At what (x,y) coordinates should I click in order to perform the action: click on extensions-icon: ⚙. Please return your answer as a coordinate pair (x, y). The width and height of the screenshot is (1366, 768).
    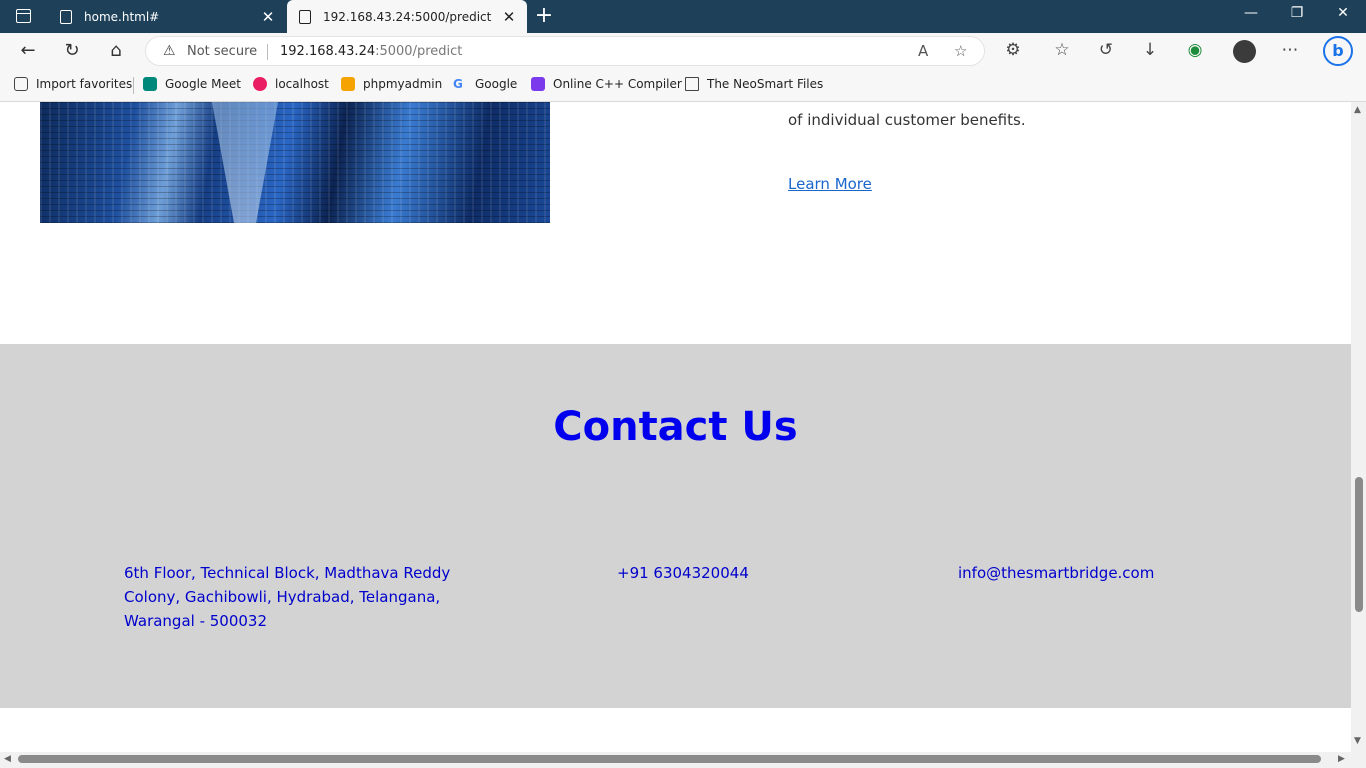
    Looking at the image, I should click on (1013, 50).